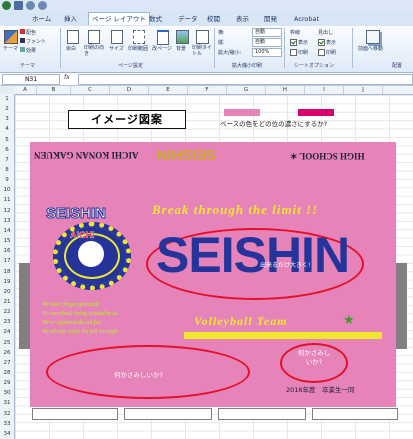  I want to click on print-titles-button: 印刷タイトル, so click(202, 44).